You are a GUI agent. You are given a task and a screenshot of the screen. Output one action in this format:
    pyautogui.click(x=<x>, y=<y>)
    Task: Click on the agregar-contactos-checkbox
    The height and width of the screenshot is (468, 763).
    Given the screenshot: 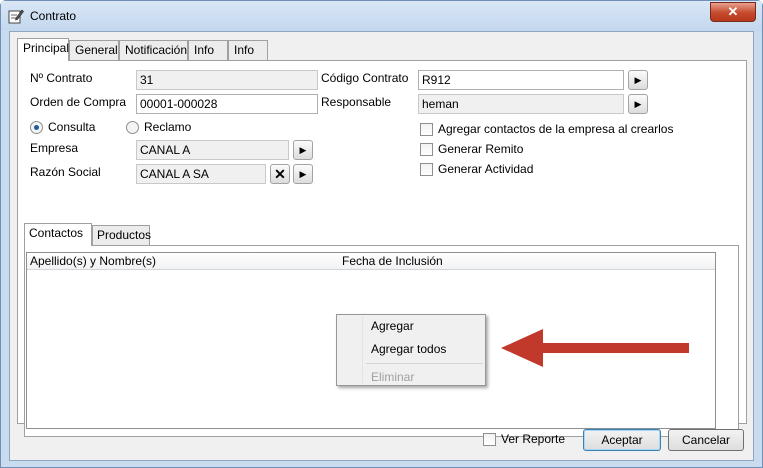 What is the action you would take?
    pyautogui.click(x=426, y=129)
    